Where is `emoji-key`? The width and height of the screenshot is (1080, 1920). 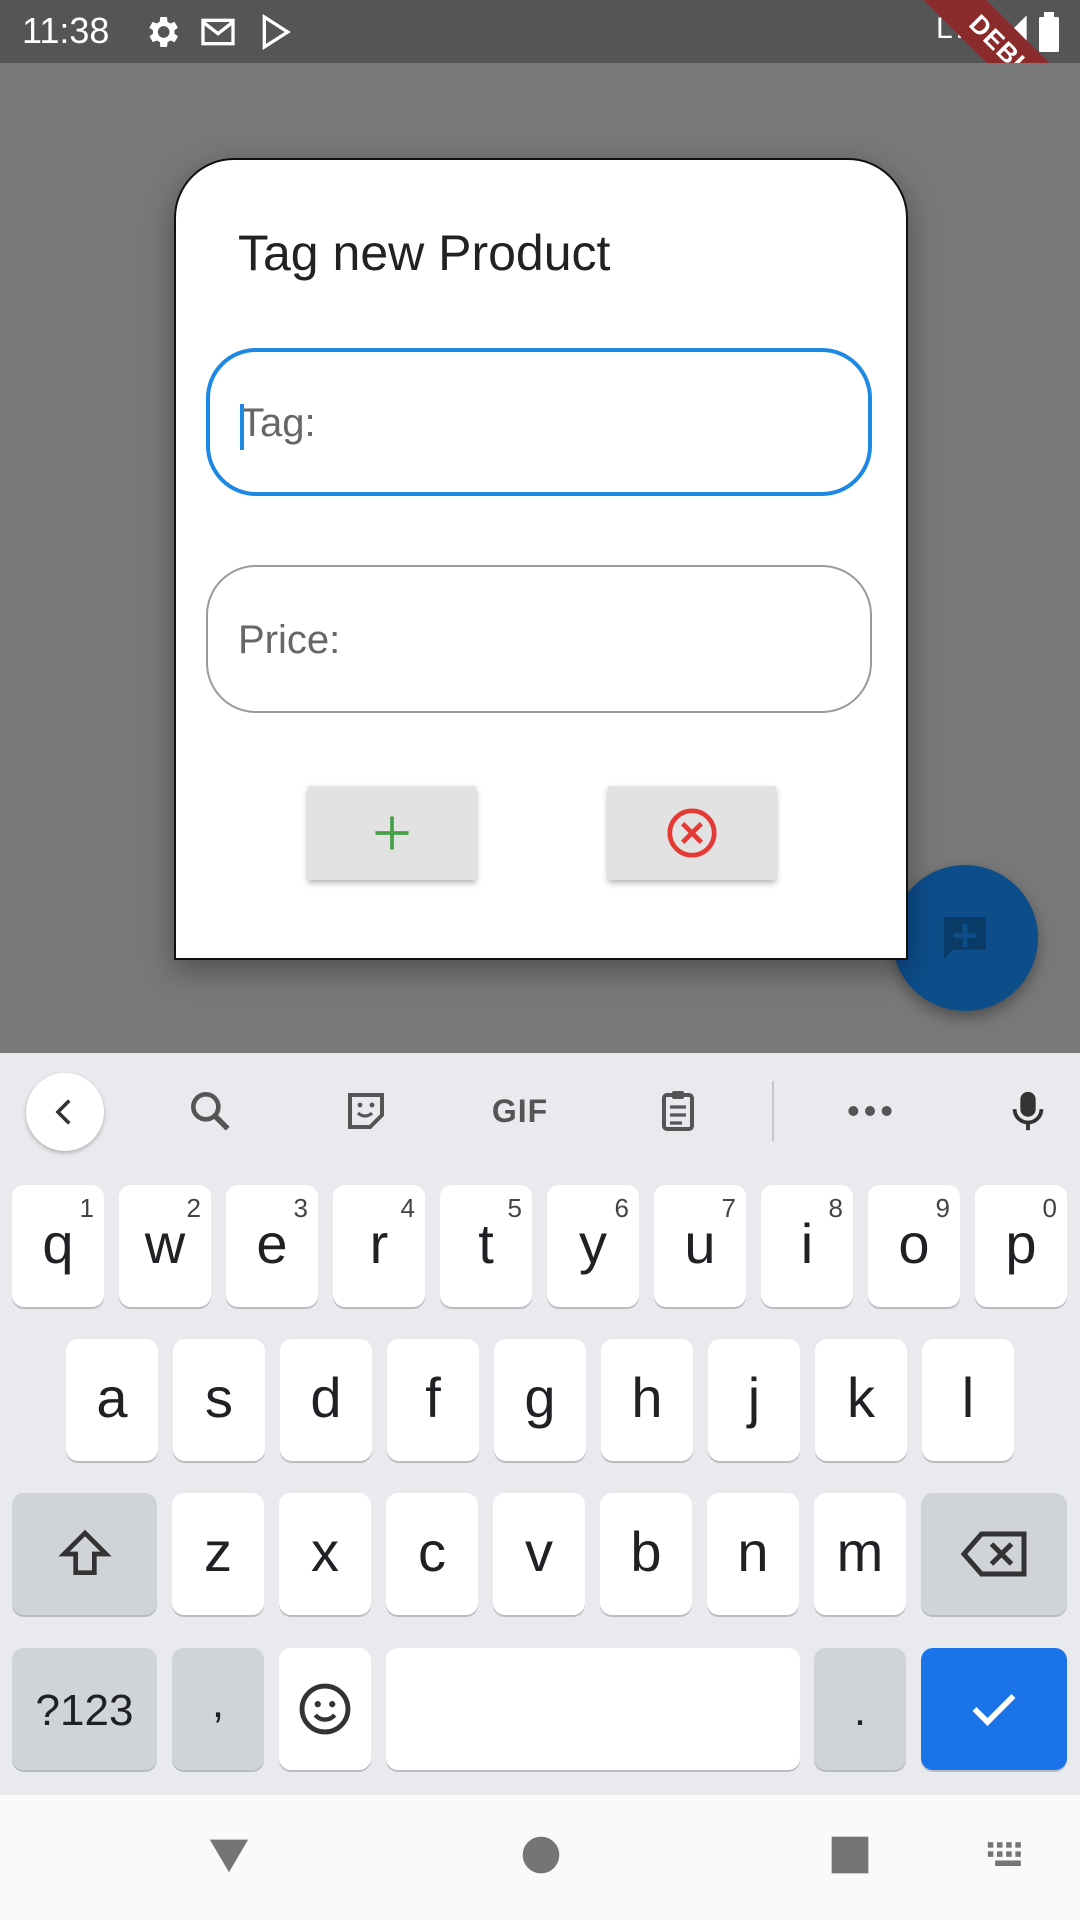 emoji-key is located at coordinates (325, 1709).